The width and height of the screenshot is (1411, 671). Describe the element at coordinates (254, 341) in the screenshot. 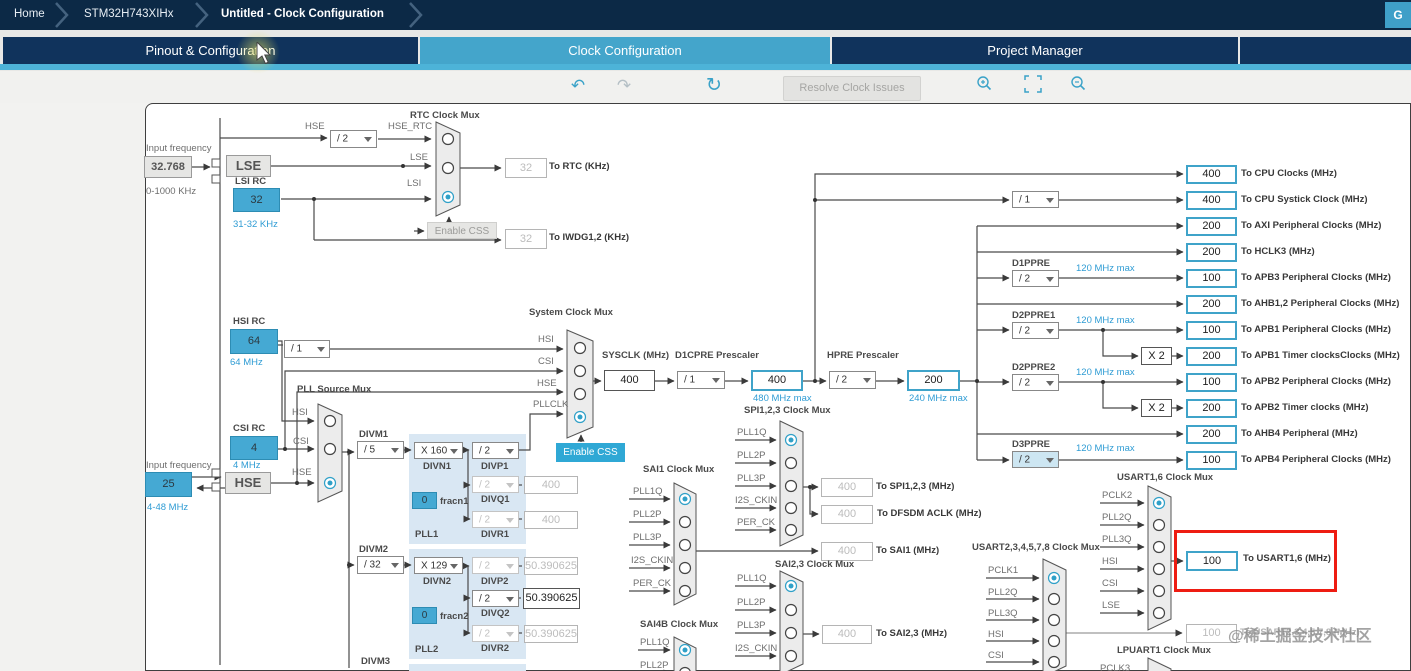

I see `hsi-rc-value: 64` at that location.